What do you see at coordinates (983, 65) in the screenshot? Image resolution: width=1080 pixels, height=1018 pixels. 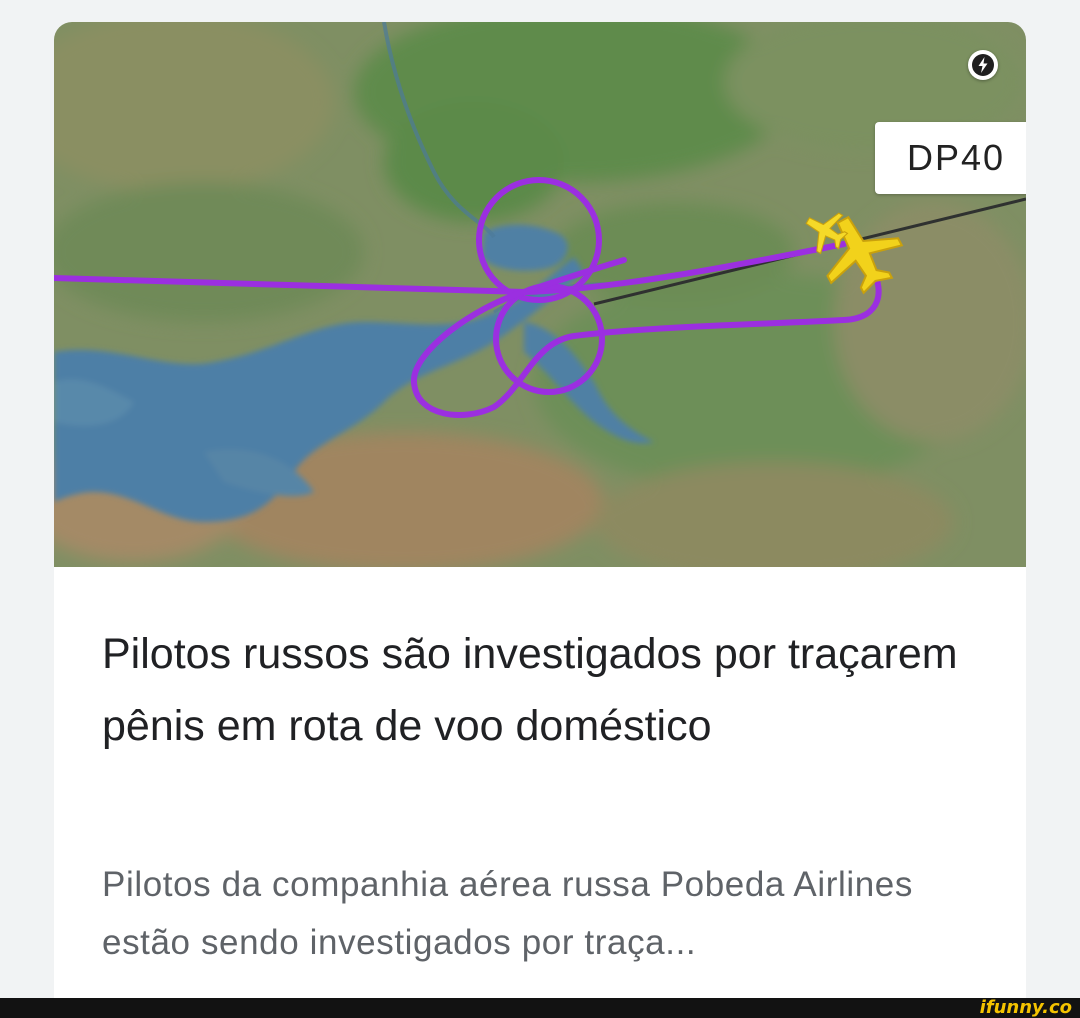 I see `amp-lightning-icon` at bounding box center [983, 65].